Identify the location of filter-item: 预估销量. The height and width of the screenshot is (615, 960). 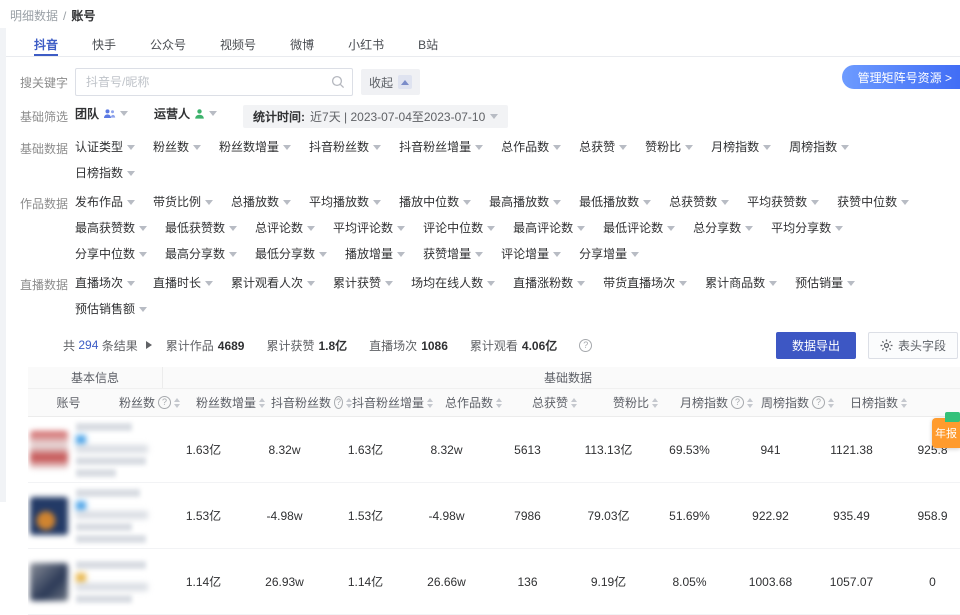
(825, 283).